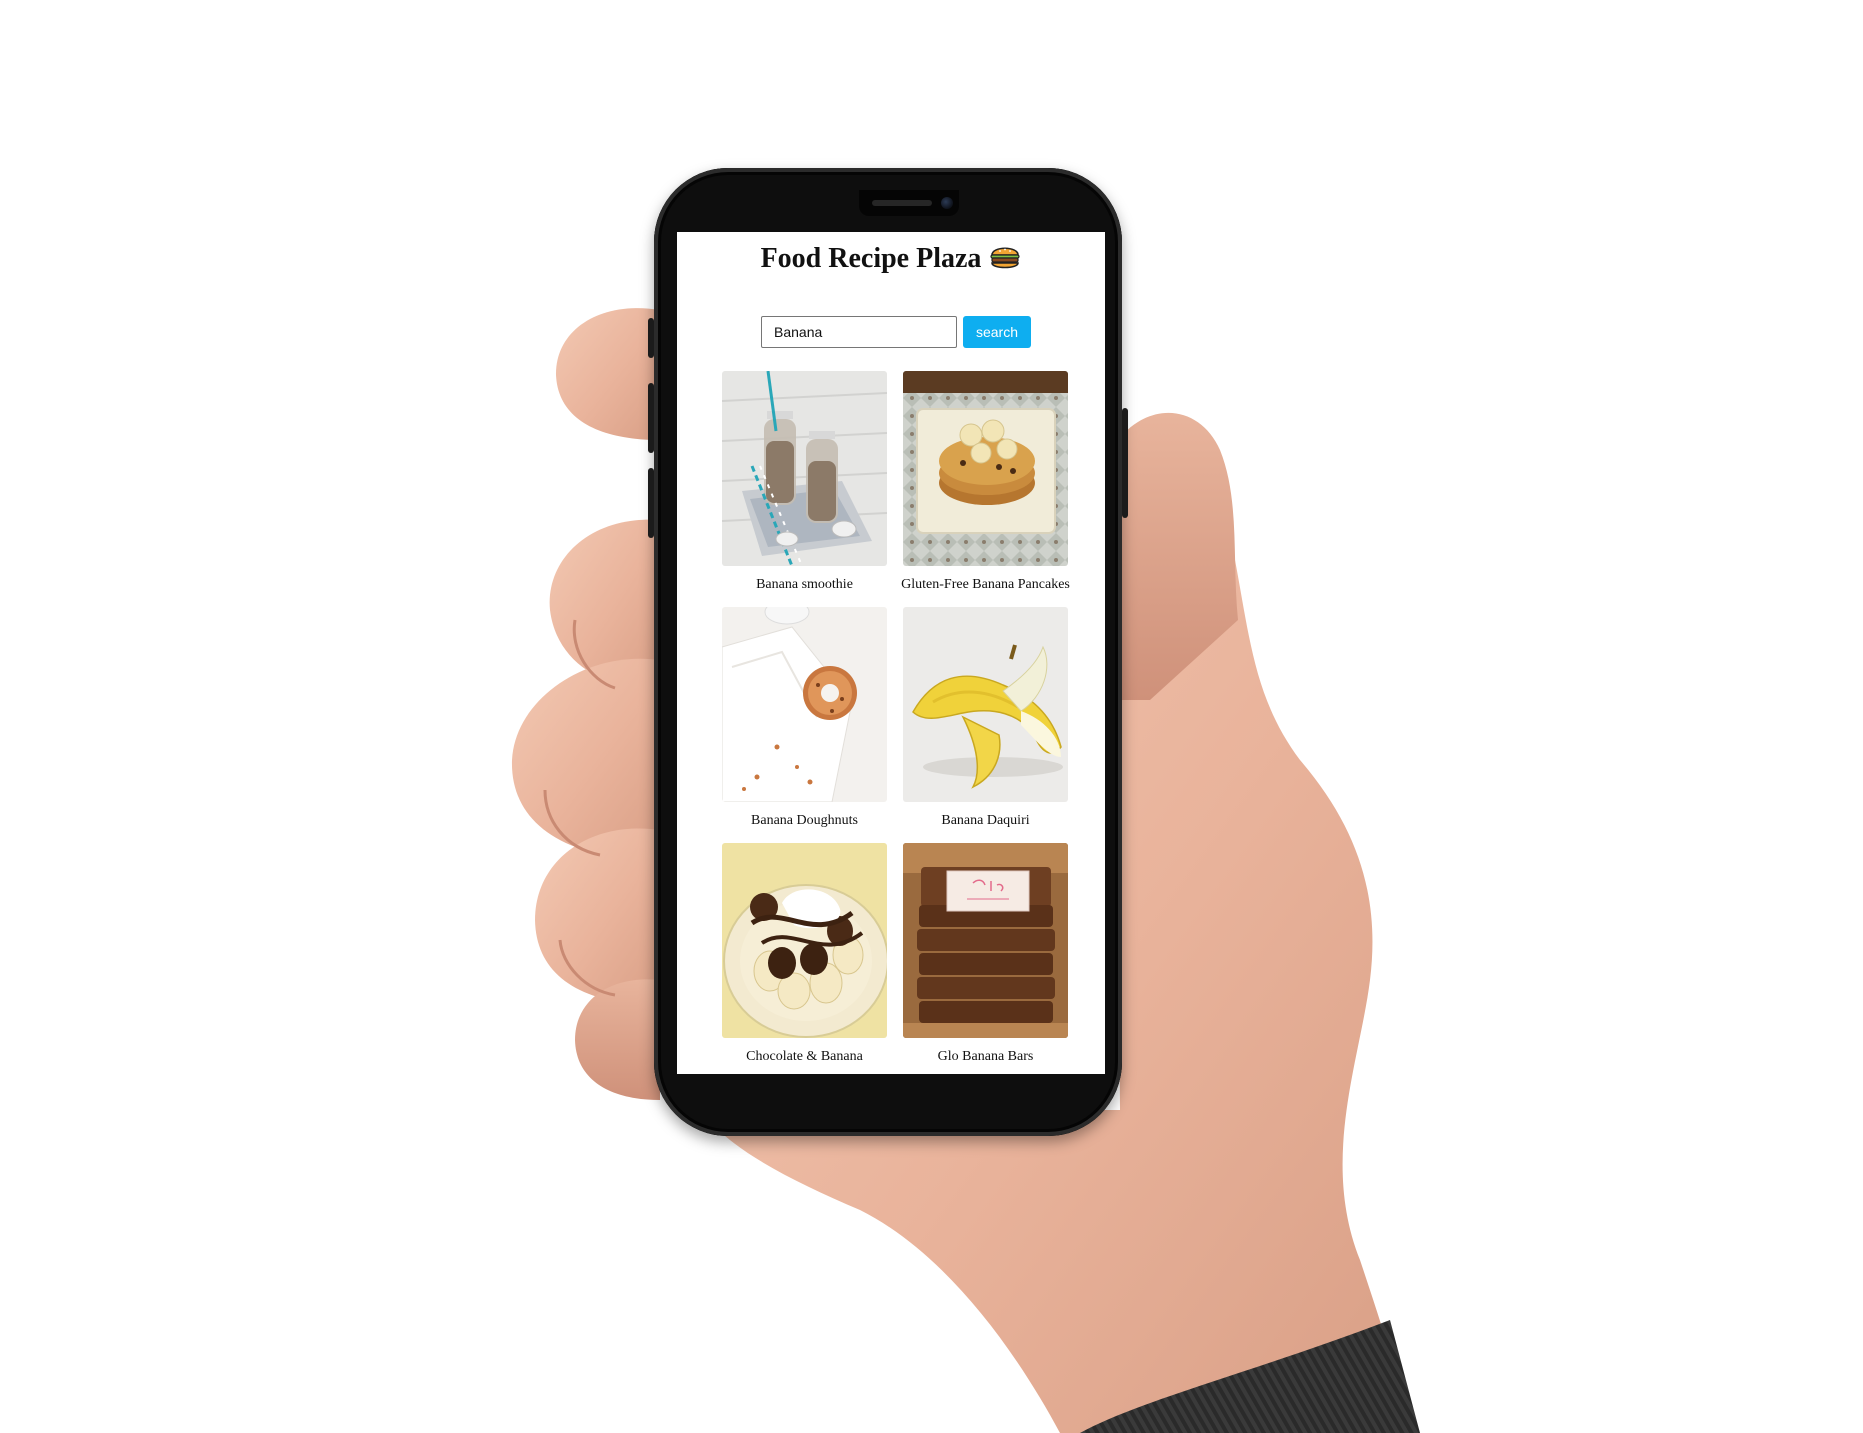 The width and height of the screenshot is (1863, 1433). I want to click on volume-up-button, so click(651, 418).